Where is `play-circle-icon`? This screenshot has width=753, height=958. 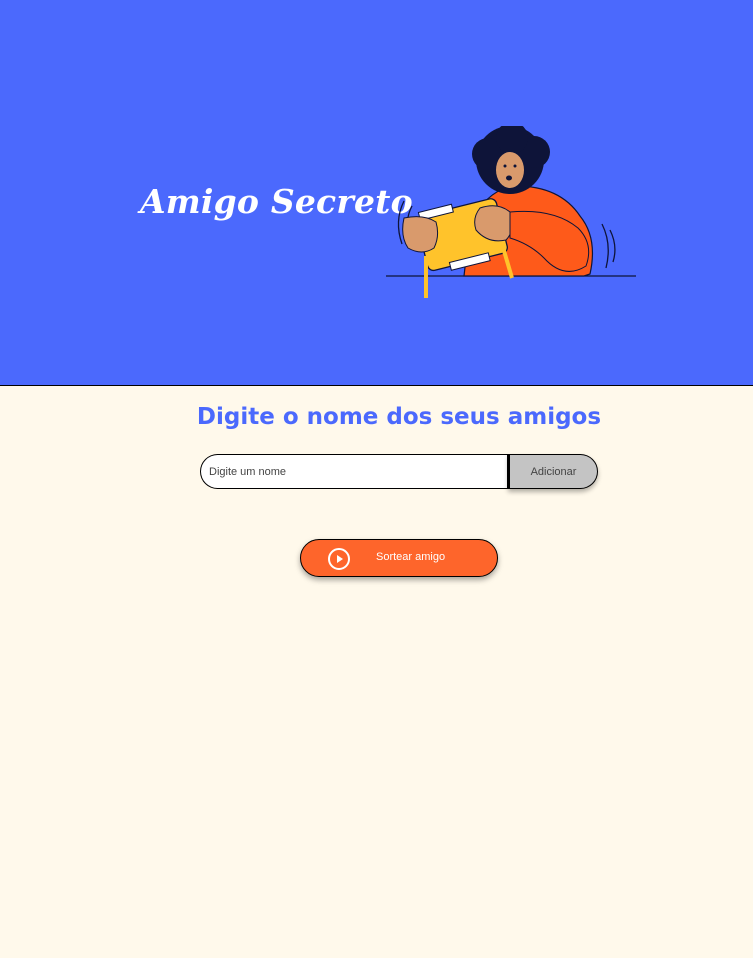 play-circle-icon is located at coordinates (339, 559).